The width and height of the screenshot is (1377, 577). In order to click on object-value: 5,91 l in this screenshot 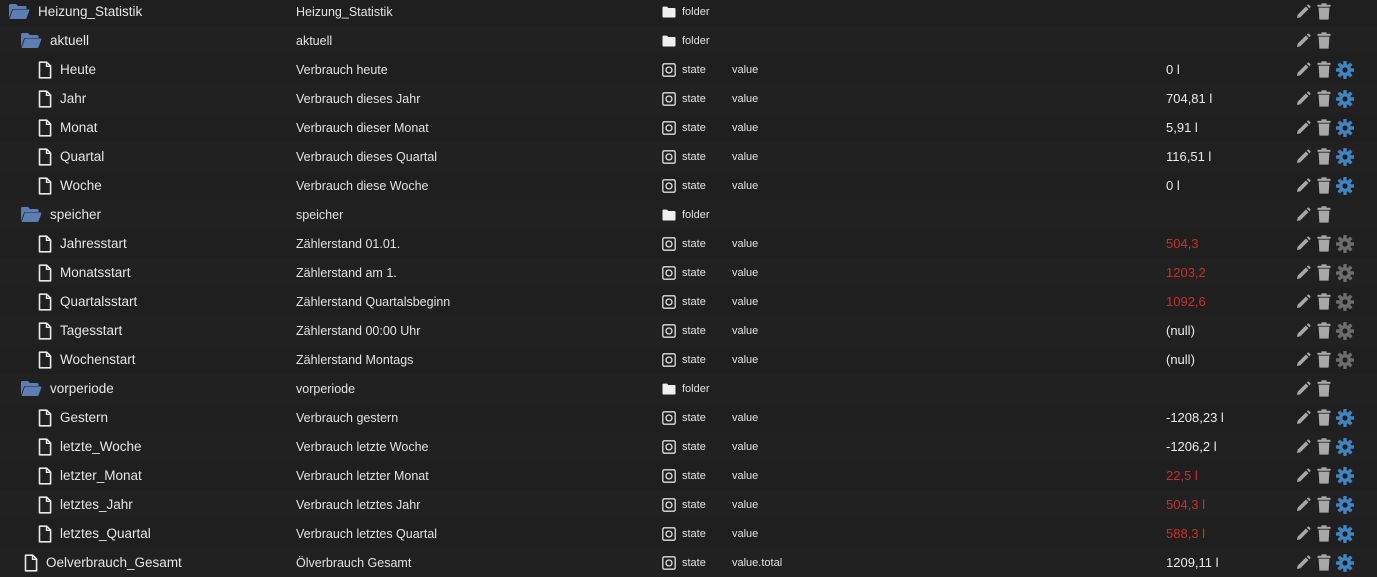, I will do `click(1182, 127)`.